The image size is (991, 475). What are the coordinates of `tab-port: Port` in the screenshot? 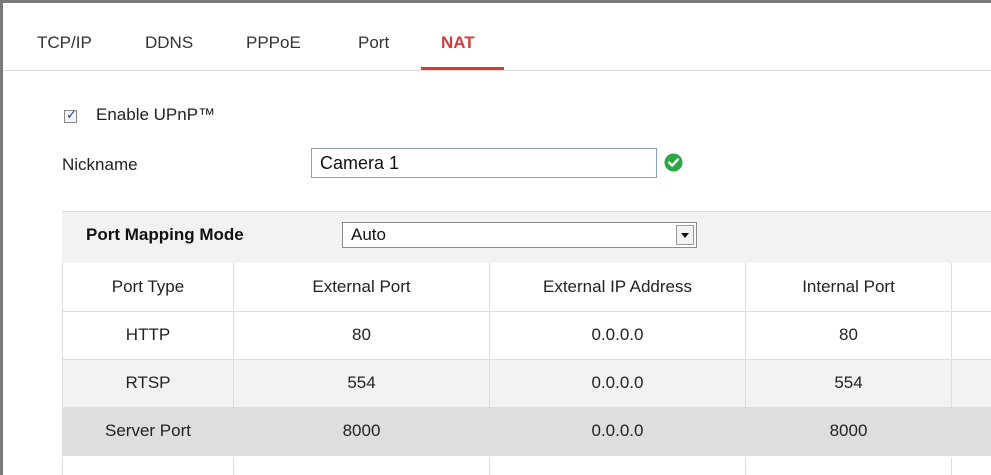 It's located at (373, 43).